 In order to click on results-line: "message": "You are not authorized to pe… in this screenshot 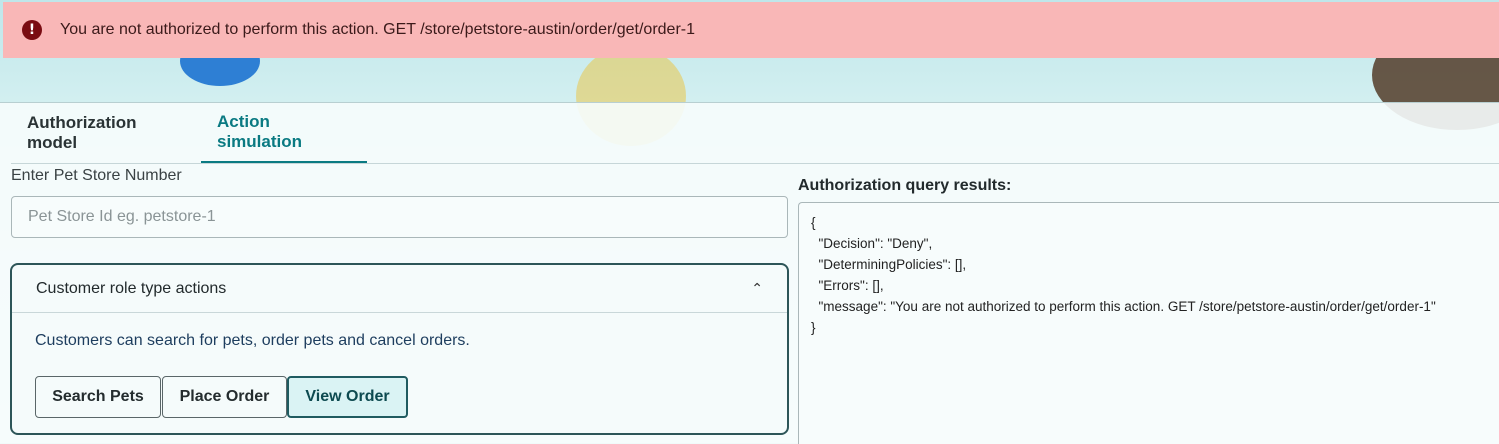, I will do `click(1123, 306)`.